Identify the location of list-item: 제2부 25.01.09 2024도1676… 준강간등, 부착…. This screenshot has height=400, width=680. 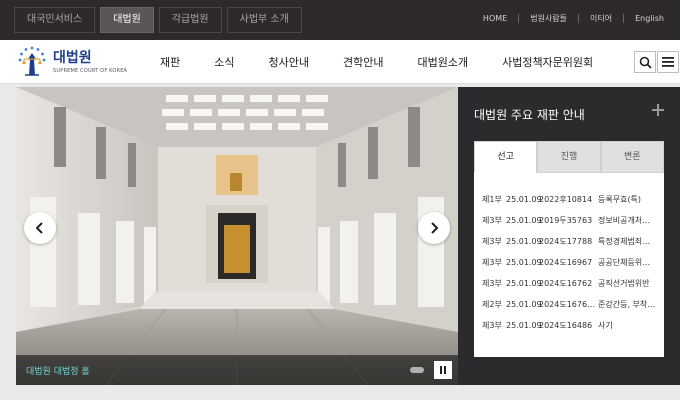
(569, 304).